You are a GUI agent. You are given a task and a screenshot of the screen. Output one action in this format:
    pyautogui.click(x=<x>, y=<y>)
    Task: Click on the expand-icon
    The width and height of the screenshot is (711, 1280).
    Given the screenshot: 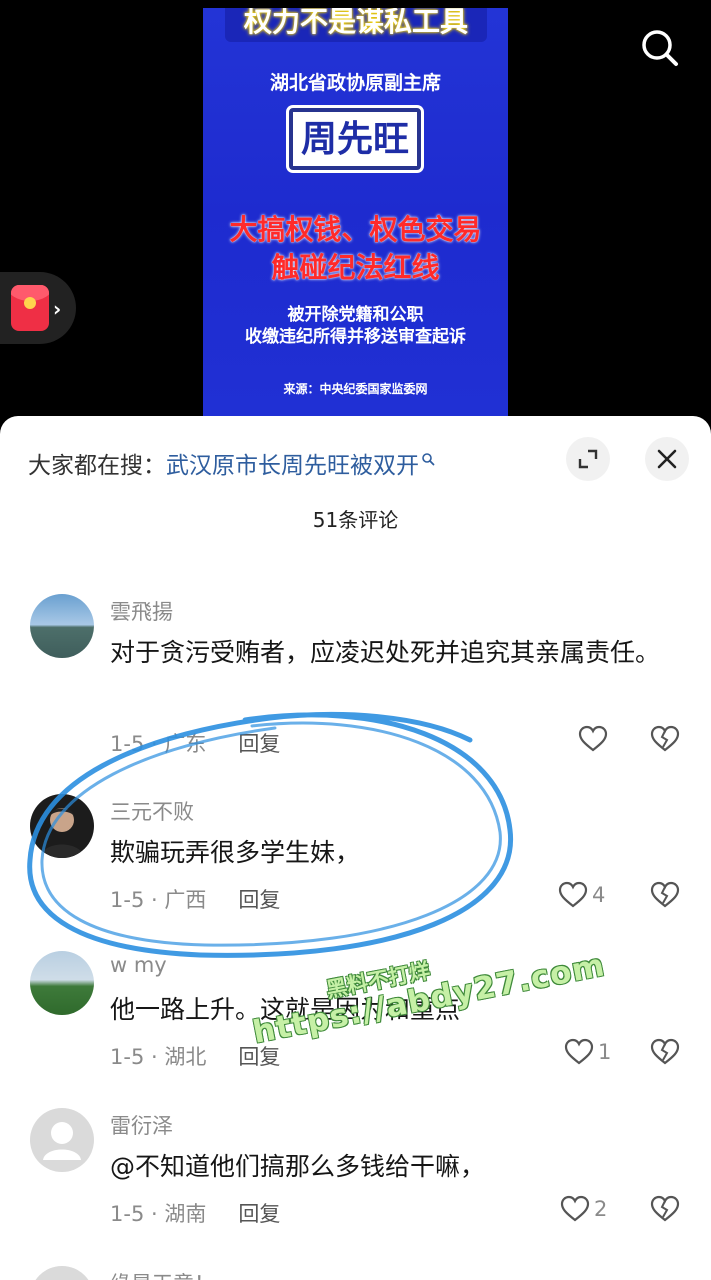 What is the action you would take?
    pyautogui.click(x=588, y=459)
    